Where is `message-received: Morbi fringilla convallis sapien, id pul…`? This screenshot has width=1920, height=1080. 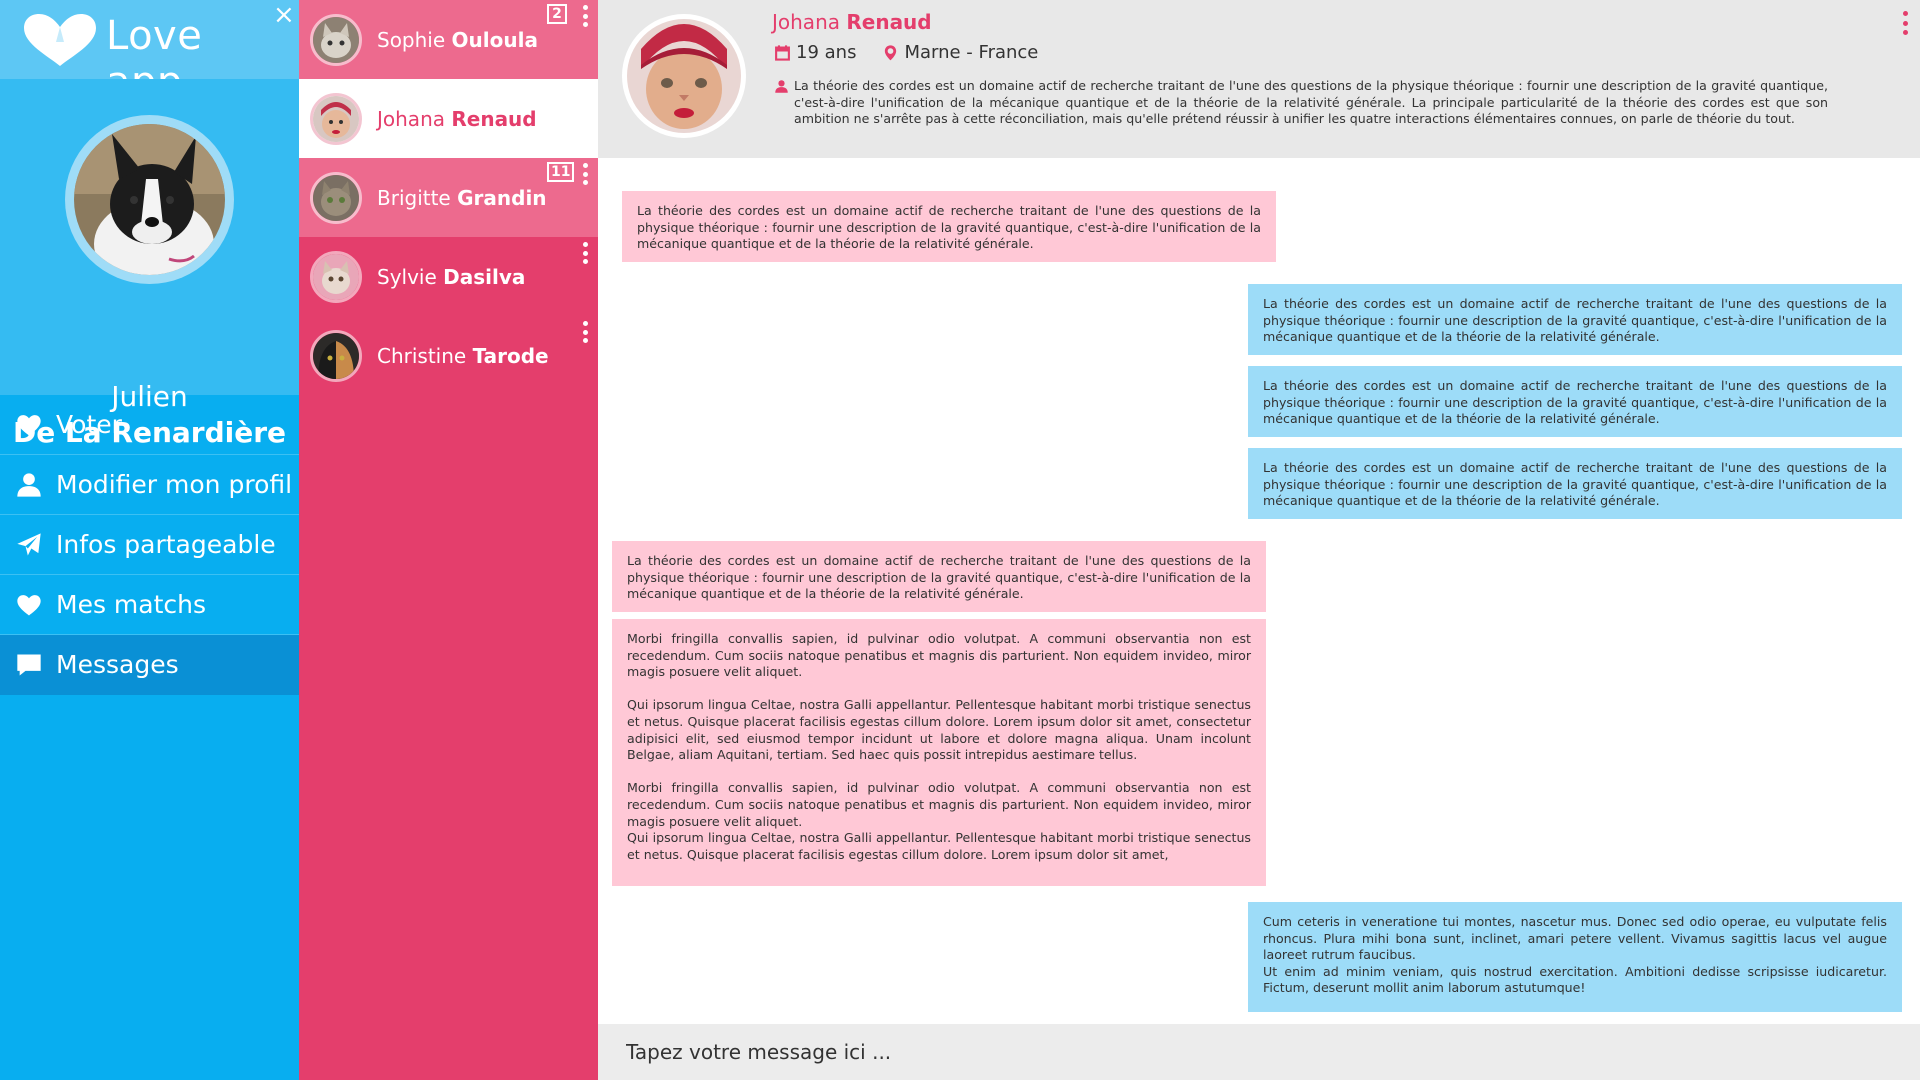
message-received: Morbi fringilla convallis sapien, id pul… is located at coordinates (939, 752).